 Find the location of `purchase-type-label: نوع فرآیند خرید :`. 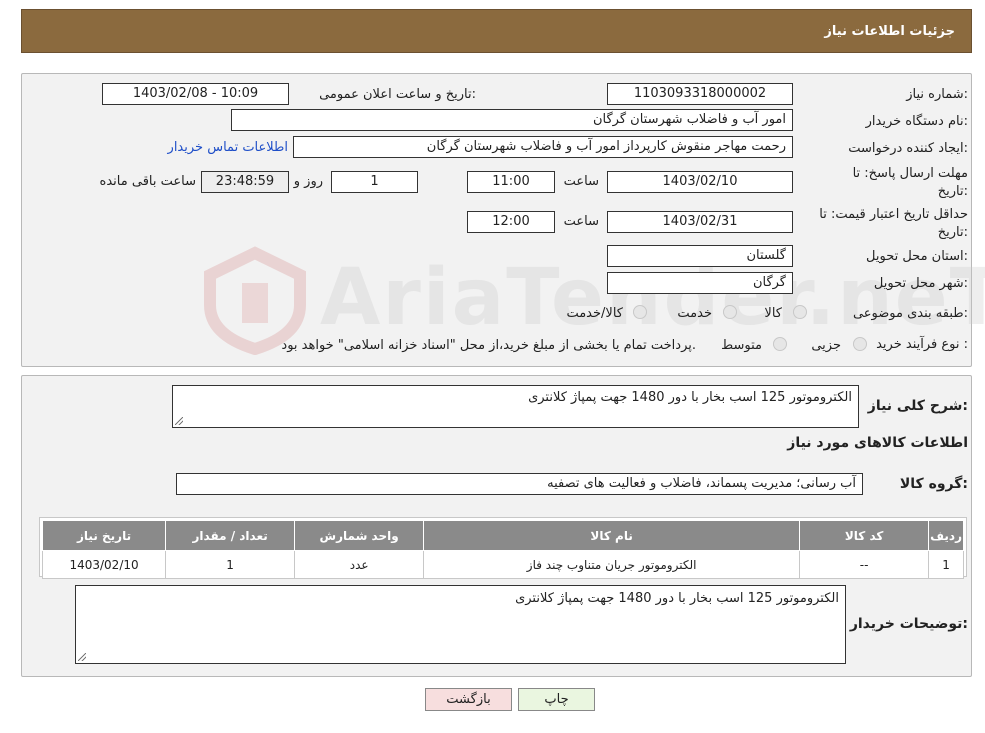

purchase-type-label: نوع فرآیند خرید : is located at coordinates (922, 344).